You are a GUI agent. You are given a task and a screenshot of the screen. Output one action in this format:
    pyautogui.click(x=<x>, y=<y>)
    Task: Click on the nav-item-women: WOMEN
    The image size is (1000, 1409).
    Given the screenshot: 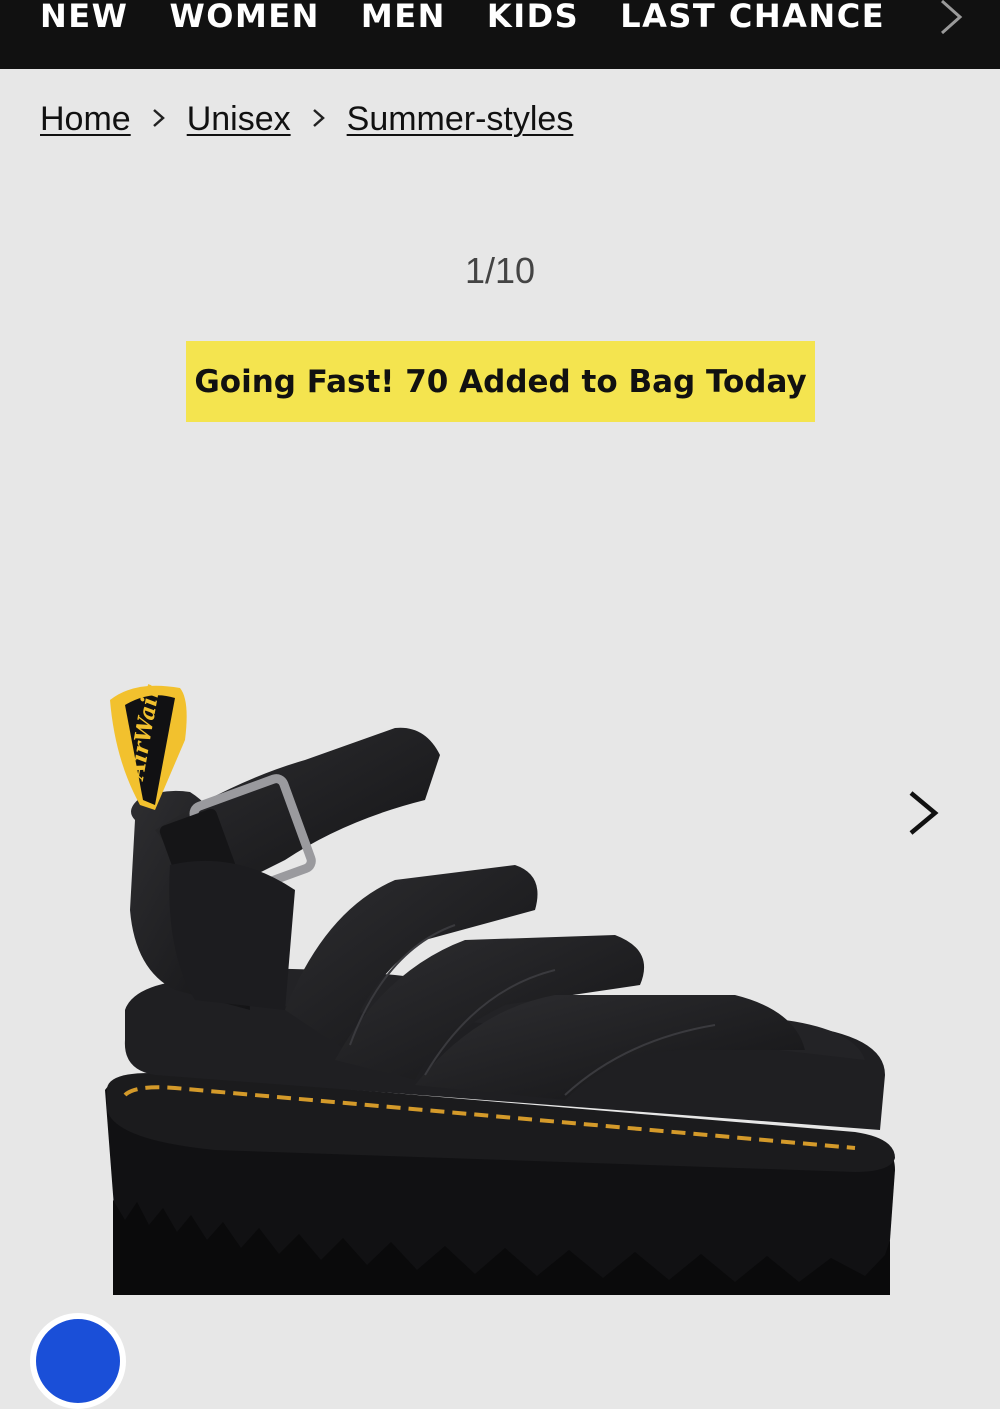 What is the action you would take?
    pyautogui.click(x=244, y=18)
    